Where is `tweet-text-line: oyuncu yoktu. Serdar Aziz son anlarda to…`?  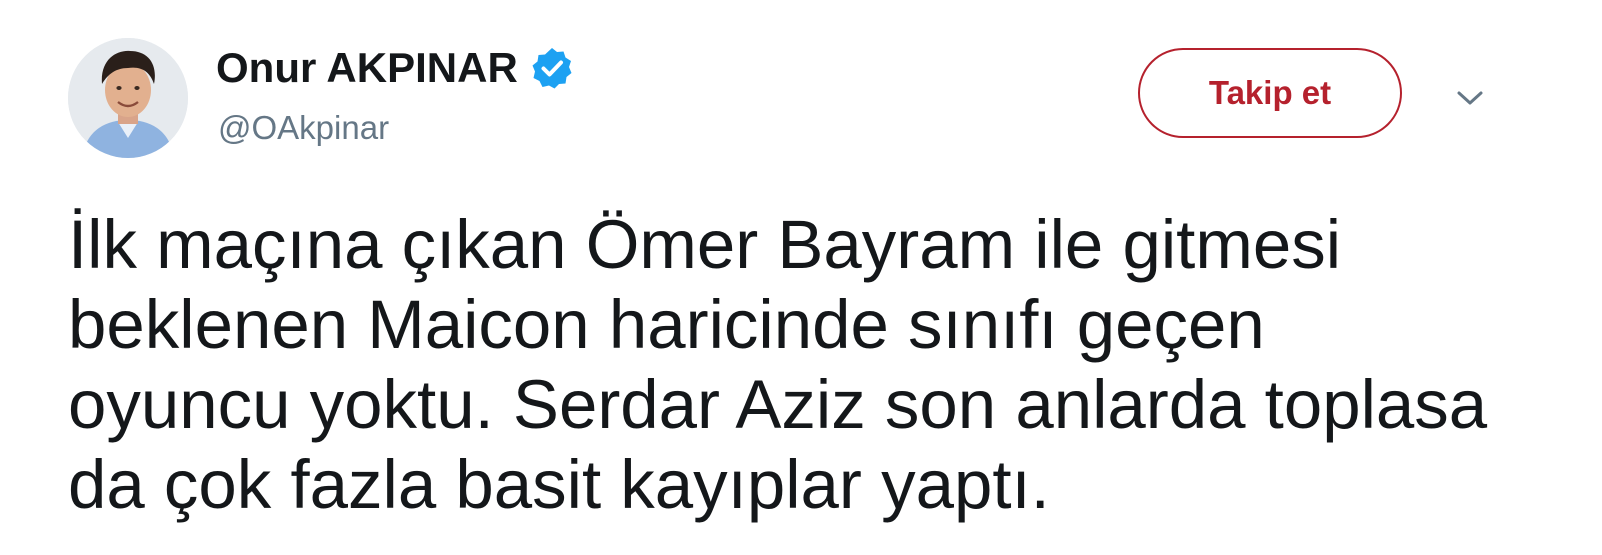 tweet-text-line: oyuncu yoktu. Serdar Aziz son anlarda to… is located at coordinates (778, 404).